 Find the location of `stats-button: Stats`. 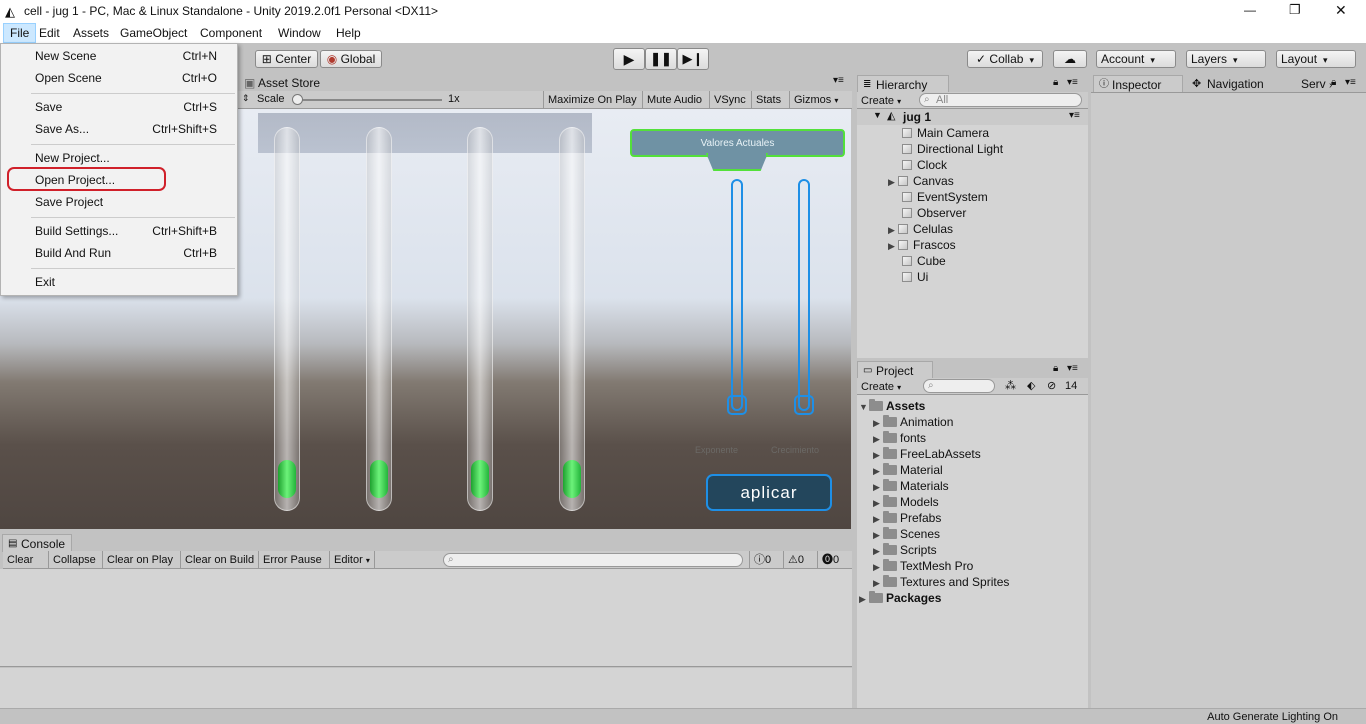

stats-button: Stats is located at coordinates (768, 100).